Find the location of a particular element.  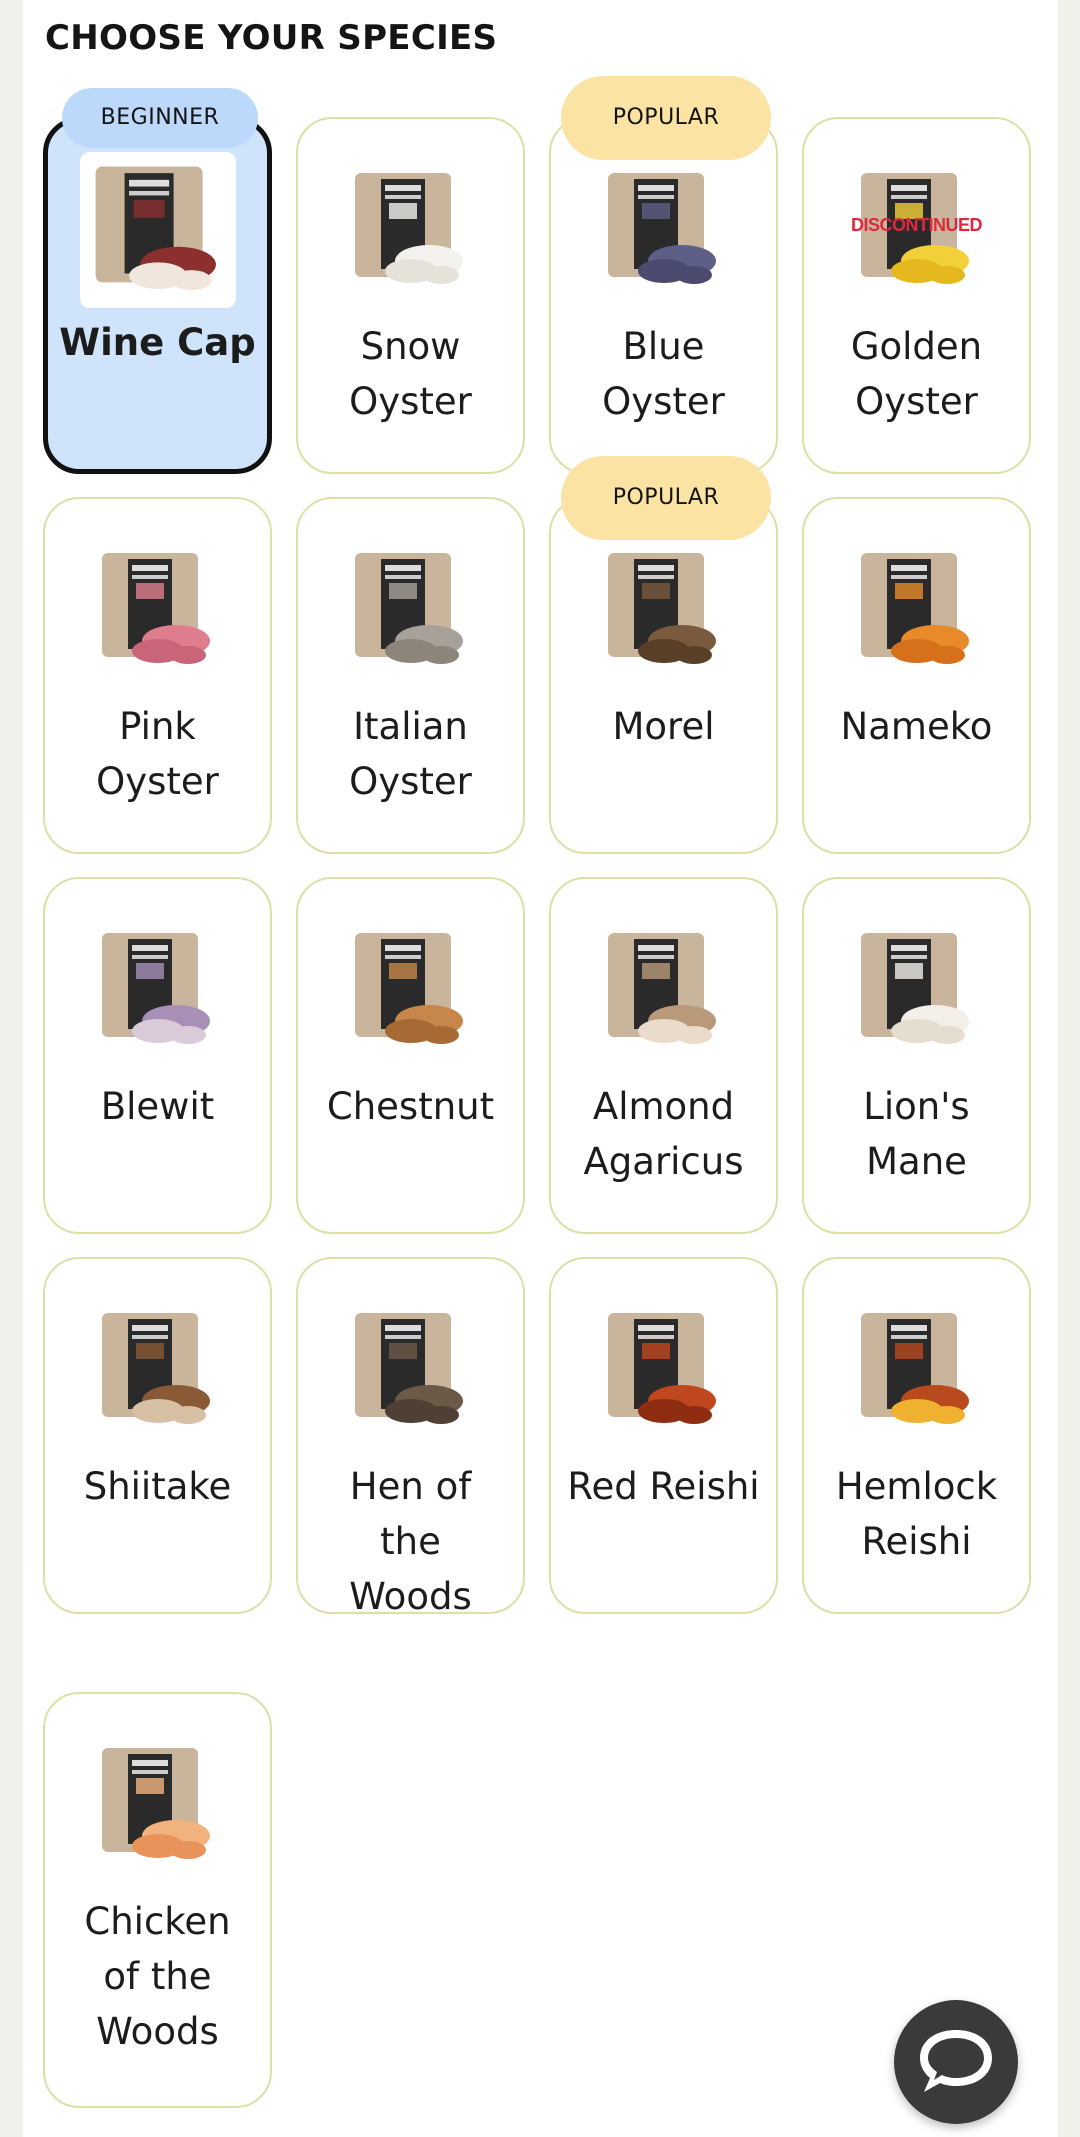

species-card-golden-oyster: DISCONTINUED Golden Oyster is located at coordinates (916, 295).